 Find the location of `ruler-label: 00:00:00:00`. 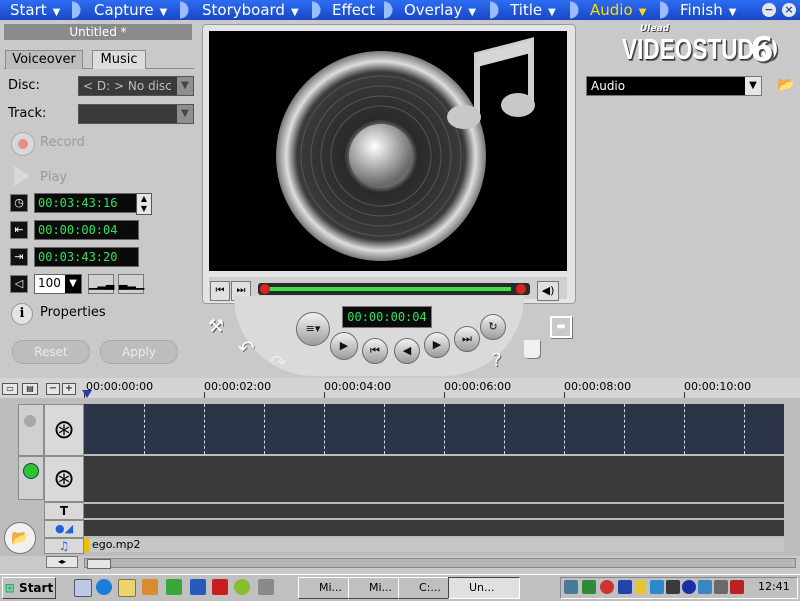

ruler-label: 00:00:00:00 is located at coordinates (120, 386).